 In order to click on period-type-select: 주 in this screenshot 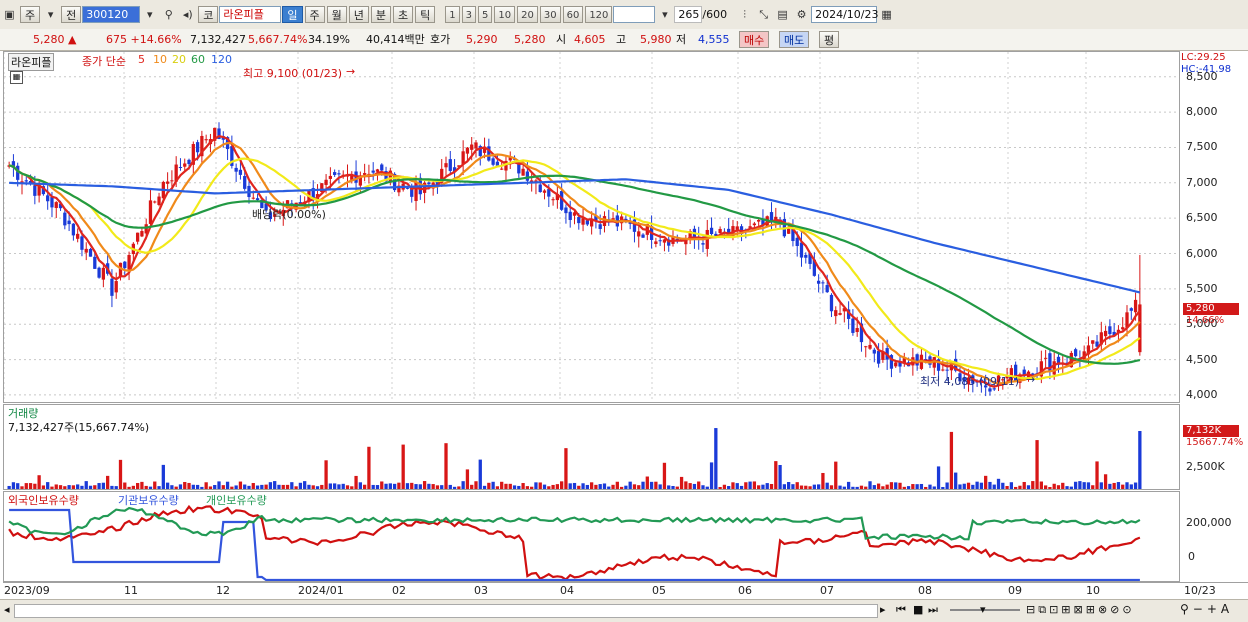, I will do `click(30, 14)`.